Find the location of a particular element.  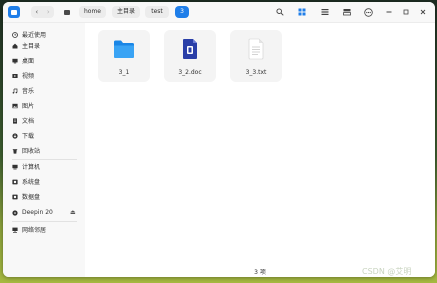

more-options-icon is located at coordinates (368, 12).